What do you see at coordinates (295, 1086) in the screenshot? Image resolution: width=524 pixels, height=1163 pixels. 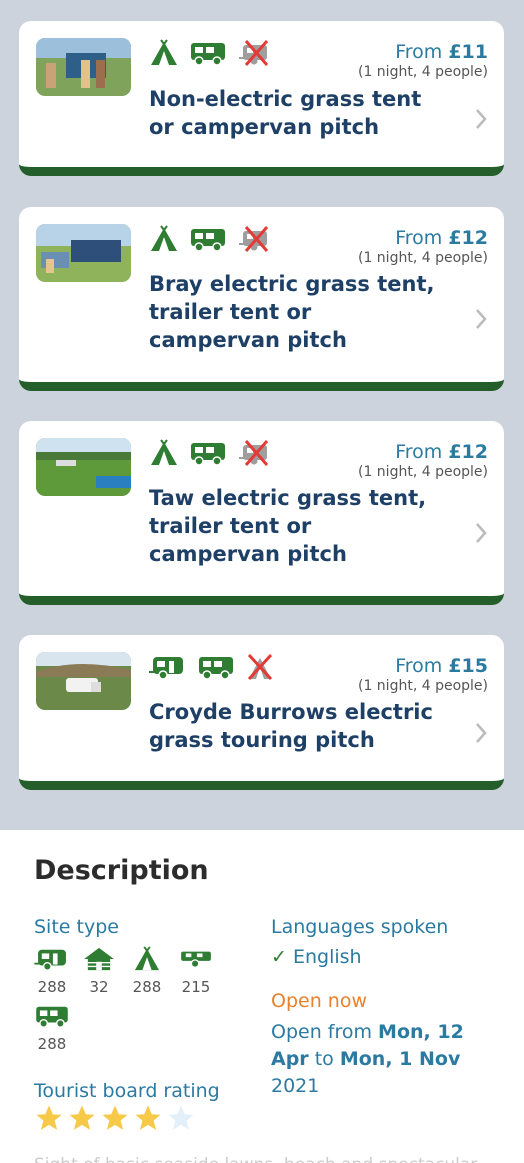 I see `open-year: 2021` at bounding box center [295, 1086].